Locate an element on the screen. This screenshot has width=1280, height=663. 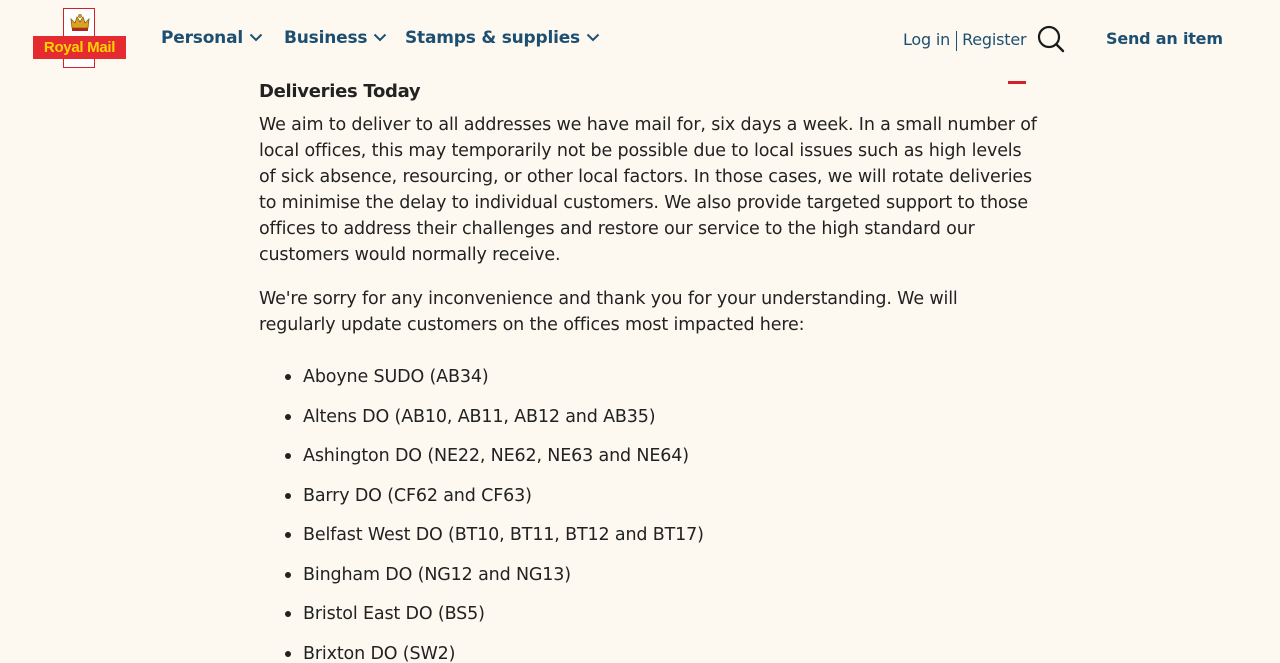
nav-stamps-supplies: Stamps & supplies is located at coordinates (502, 38).